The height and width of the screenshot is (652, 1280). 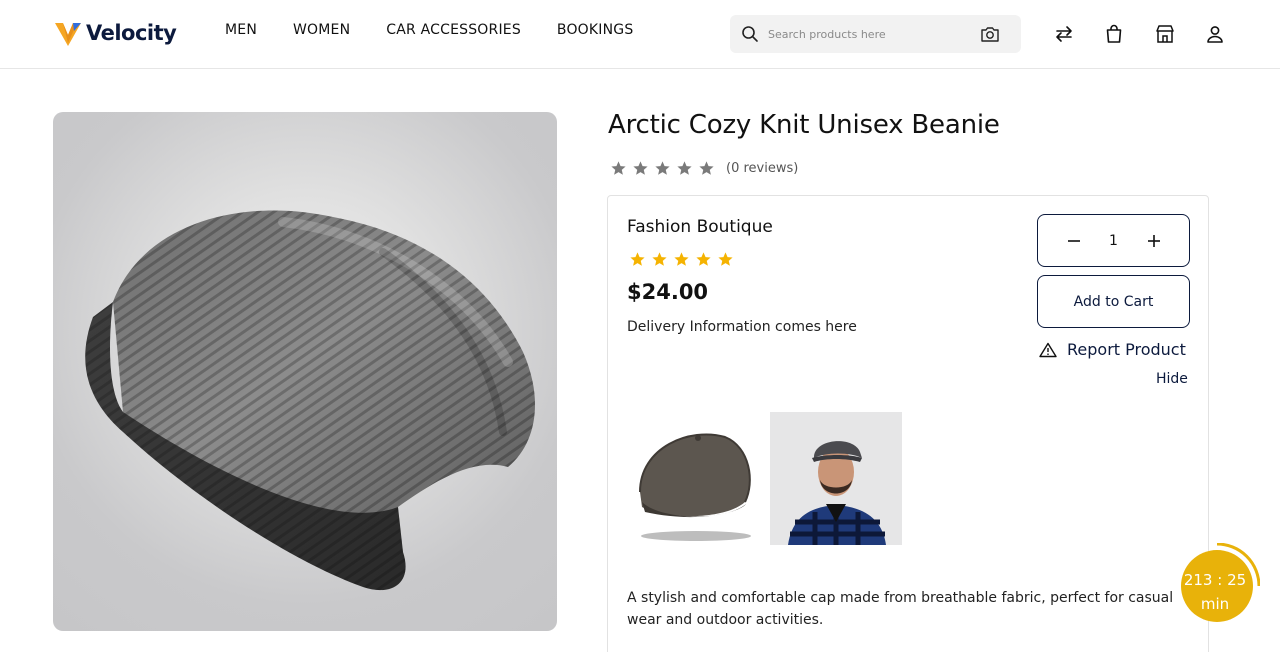 What do you see at coordinates (868, 34) in the screenshot?
I see `search-input` at bounding box center [868, 34].